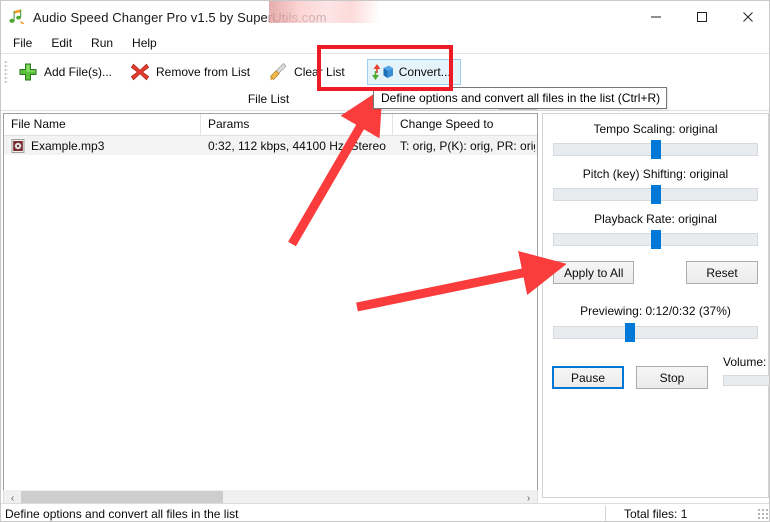 The height and width of the screenshot is (522, 770). I want to click on column-header-params: Params, so click(297, 124).